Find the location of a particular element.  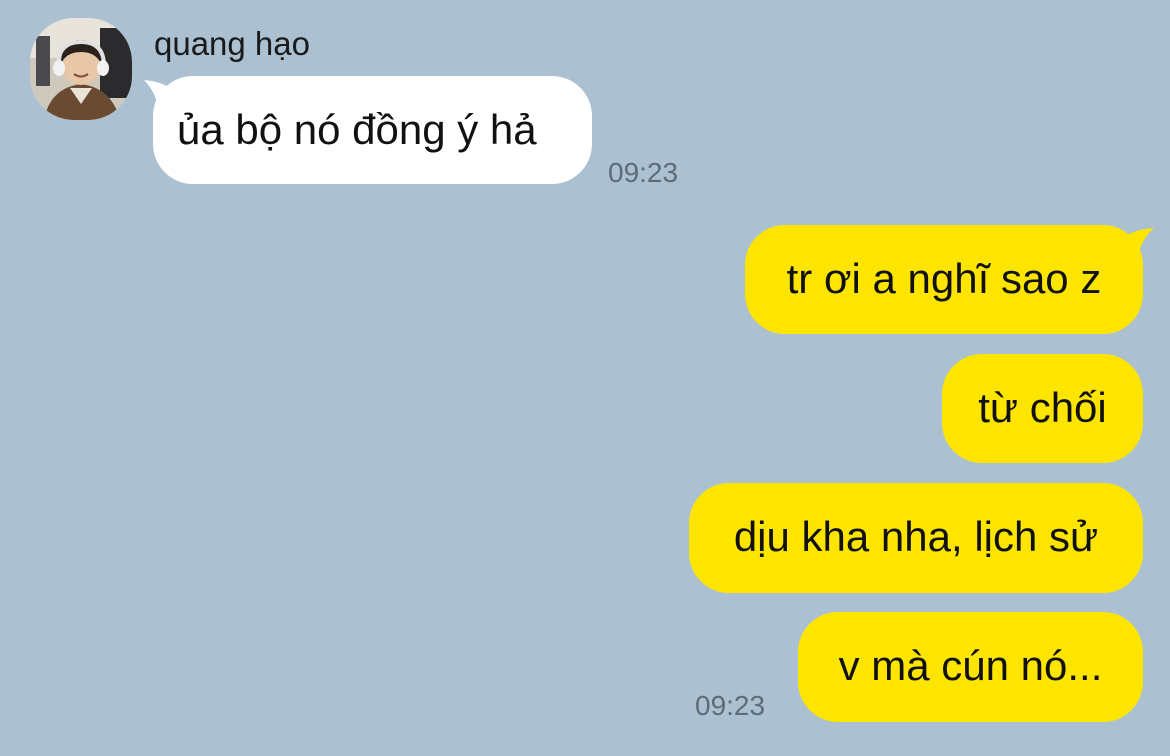

message-text: dịu kha nha, lịch sử is located at coordinates (916, 536).